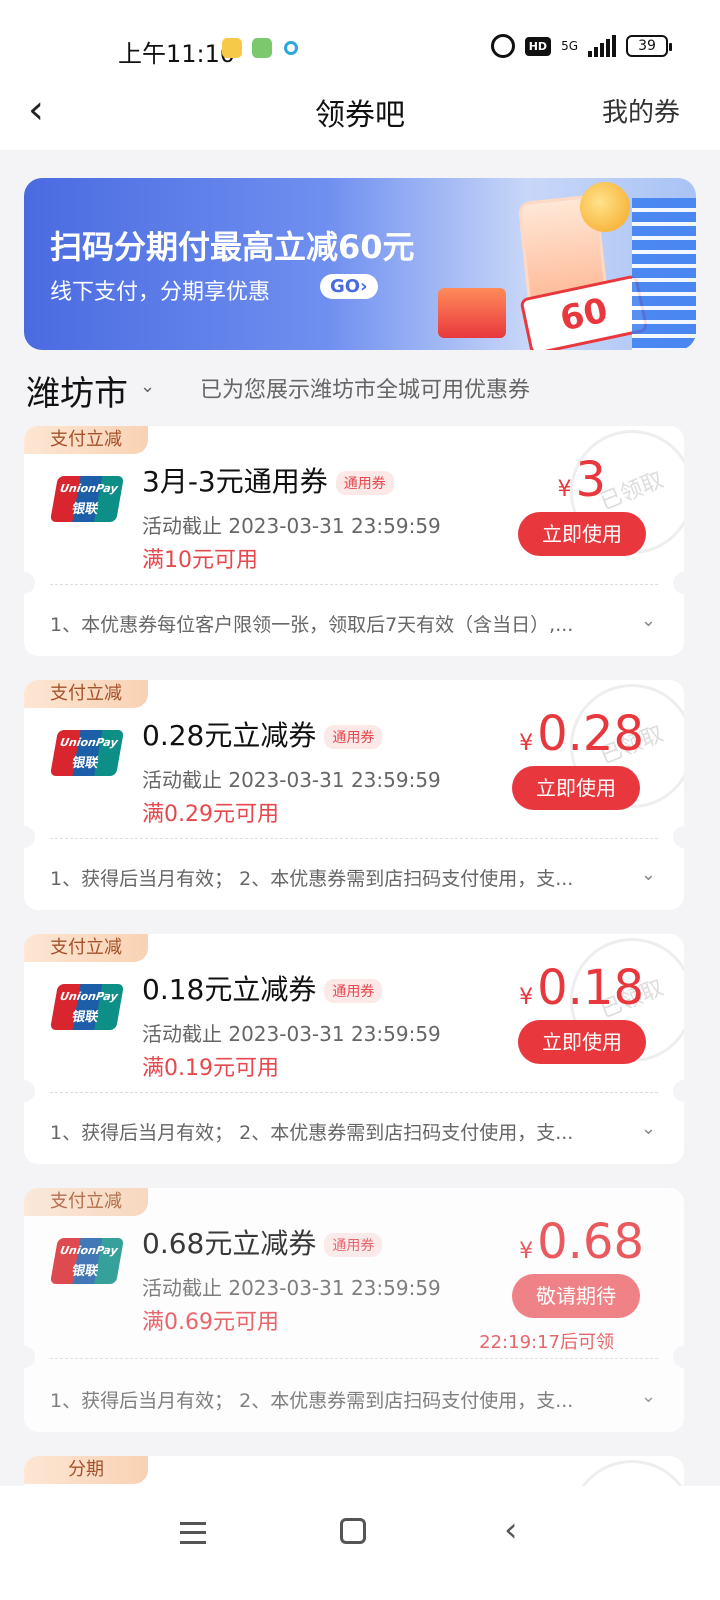 The height and width of the screenshot is (1600, 720). Describe the element at coordinates (193, 1533) in the screenshot. I see `menu-icon` at that location.